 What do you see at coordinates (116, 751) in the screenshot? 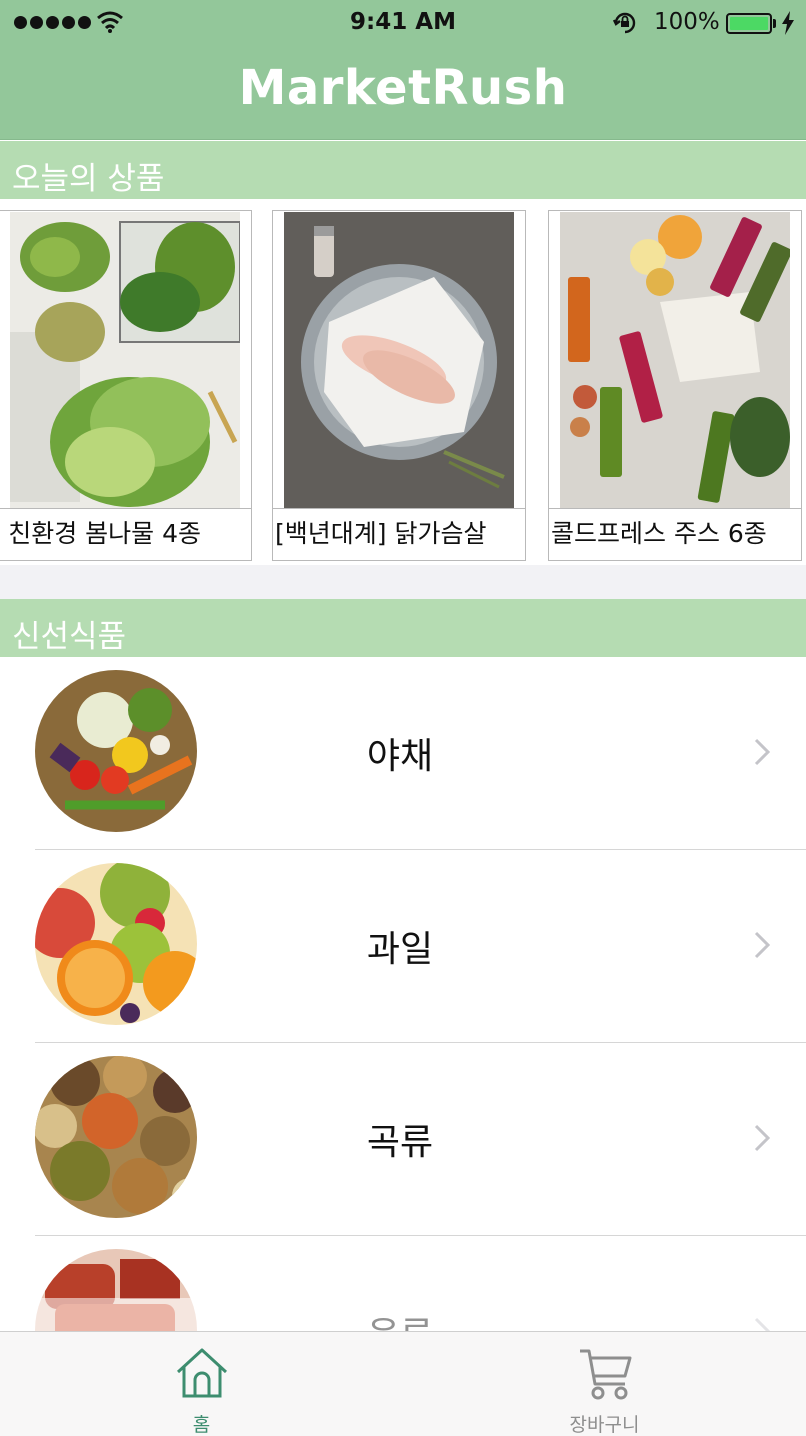
I see `vegetables-photo` at bounding box center [116, 751].